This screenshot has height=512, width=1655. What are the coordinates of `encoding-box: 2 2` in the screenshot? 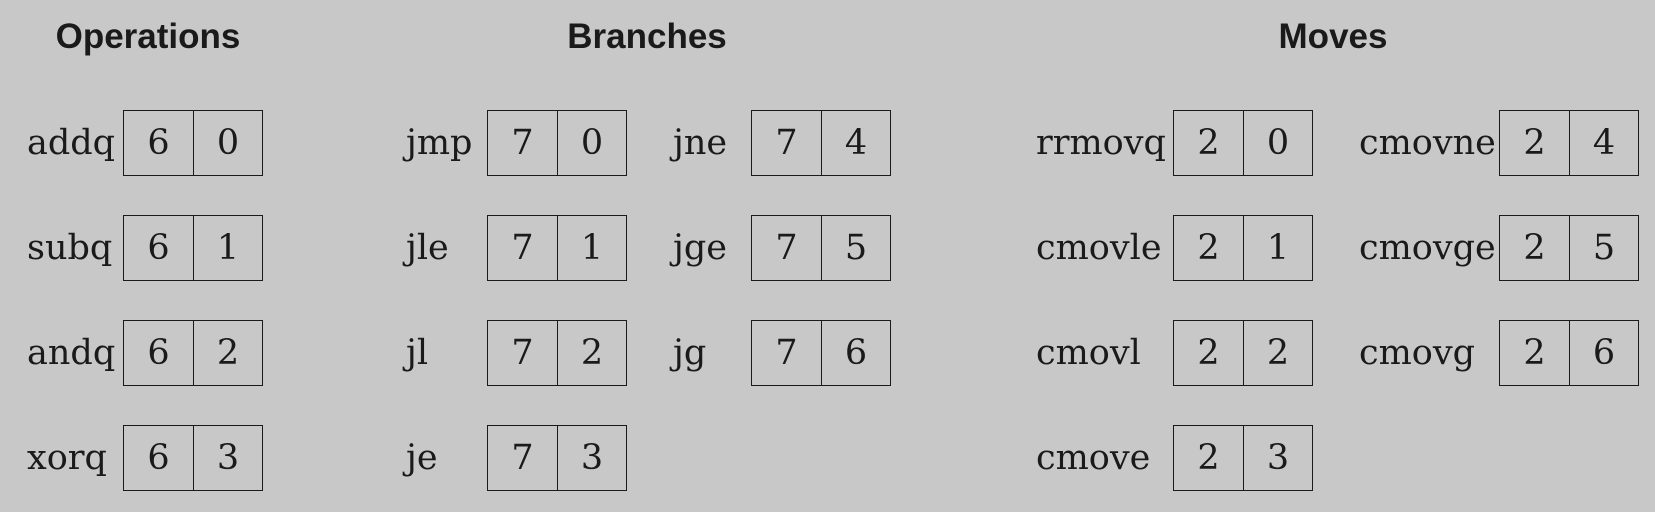 It's located at (1243, 353).